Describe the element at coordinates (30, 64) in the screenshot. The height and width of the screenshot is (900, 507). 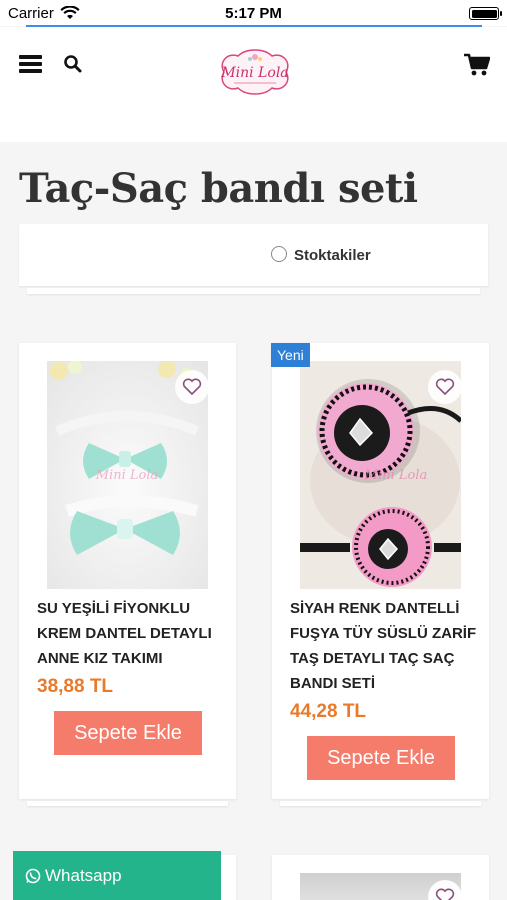
I see `hamburger-icon` at that location.